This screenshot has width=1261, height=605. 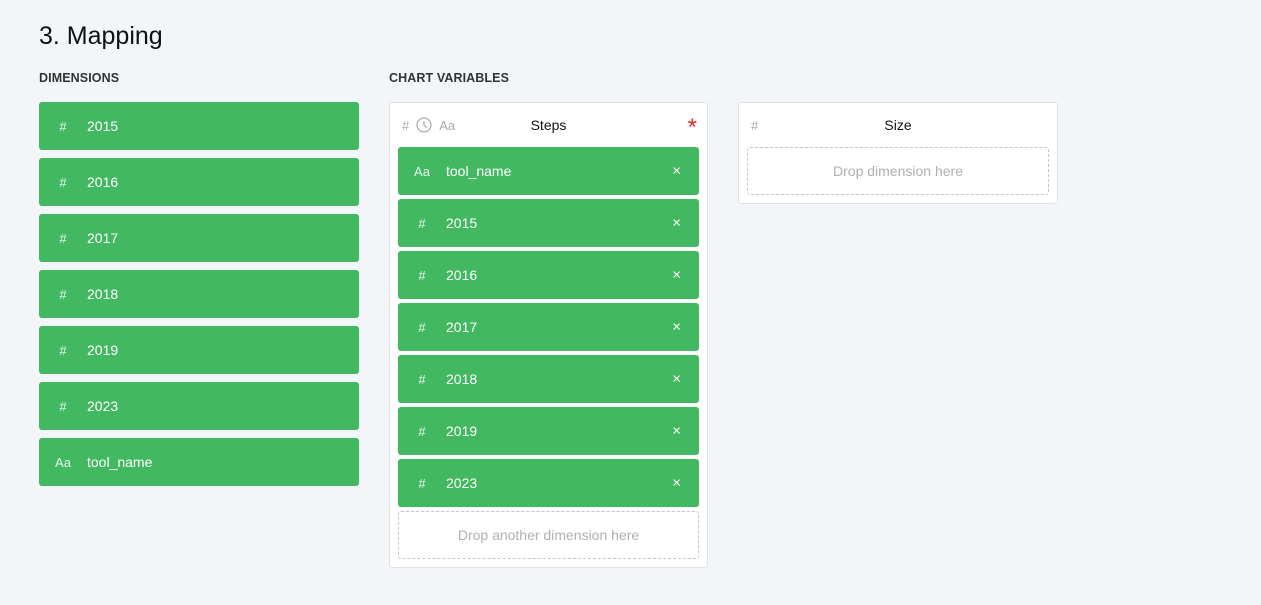 What do you see at coordinates (103, 182) in the screenshot?
I see `dimension-label: 2016` at bounding box center [103, 182].